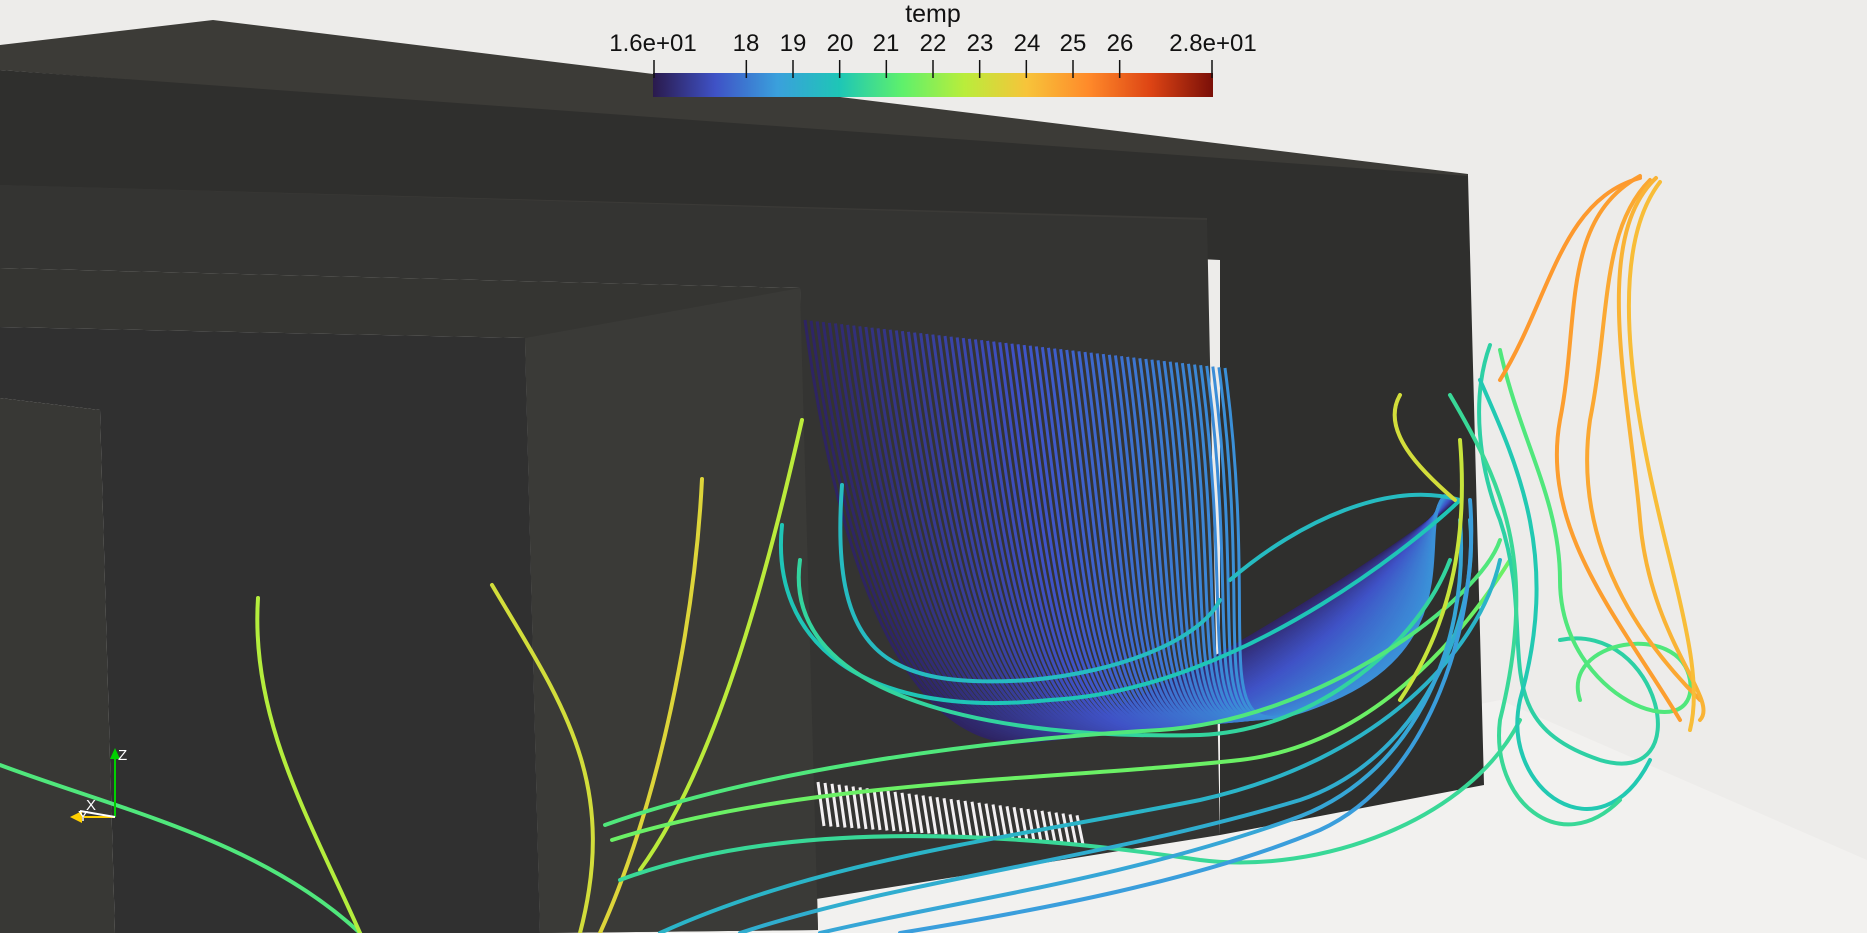  Describe the element at coordinates (933, 14) in the screenshot. I see `colorbar-title: temp` at that location.